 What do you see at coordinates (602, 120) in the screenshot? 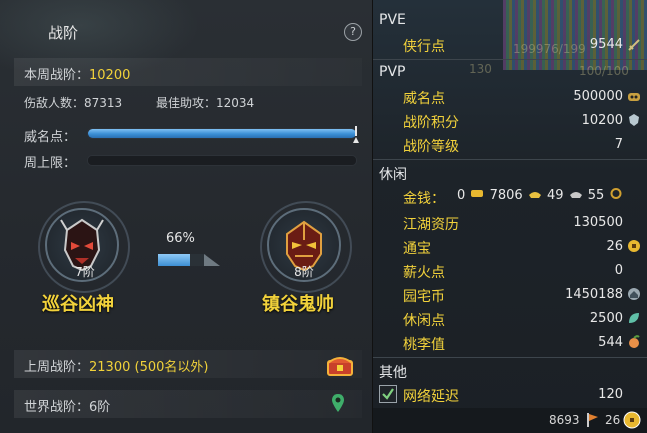
I see `row-value-rank-points: 10200` at bounding box center [602, 120].